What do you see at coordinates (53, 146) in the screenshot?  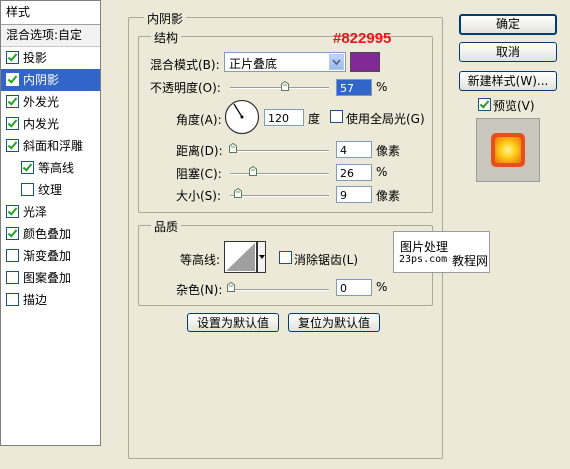 I see `style-item-label: 斜面和浮雕` at bounding box center [53, 146].